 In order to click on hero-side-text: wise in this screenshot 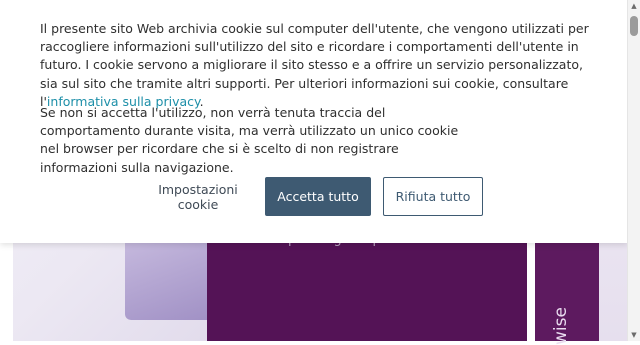, I will do `click(561, 326)`.